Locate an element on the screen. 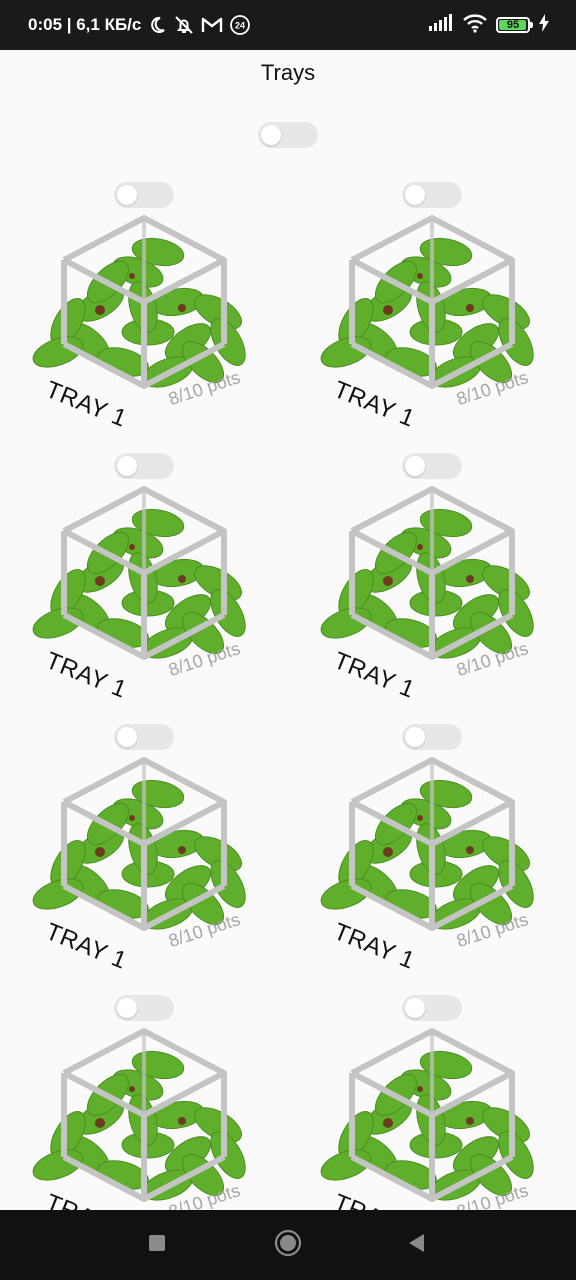  gmail-icon is located at coordinates (212, 25).